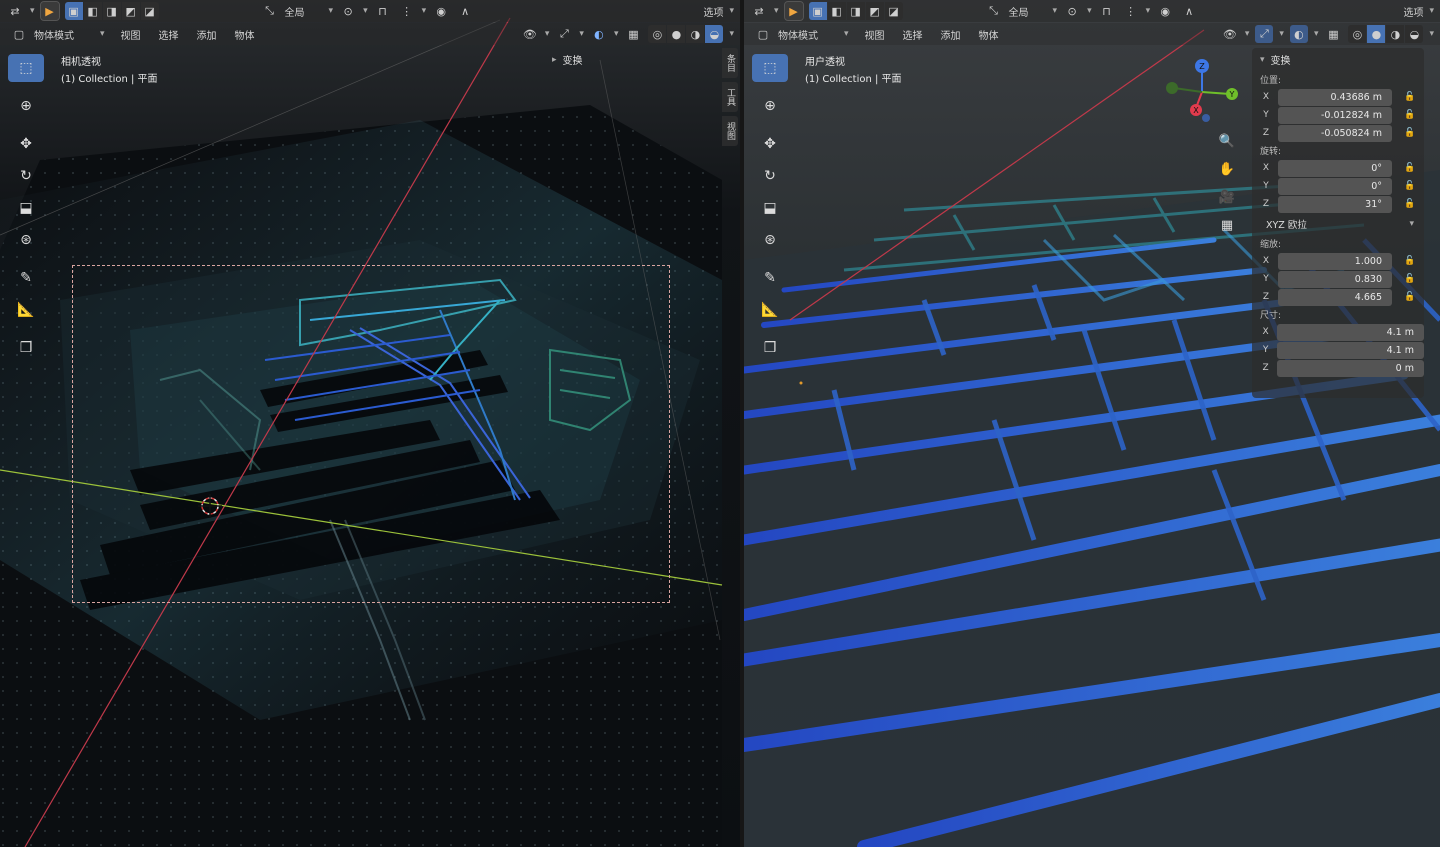 The image size is (1440, 847). What do you see at coordinates (1335, 115) in the screenshot?
I see `location-y-field: -0.012824 m` at bounding box center [1335, 115].